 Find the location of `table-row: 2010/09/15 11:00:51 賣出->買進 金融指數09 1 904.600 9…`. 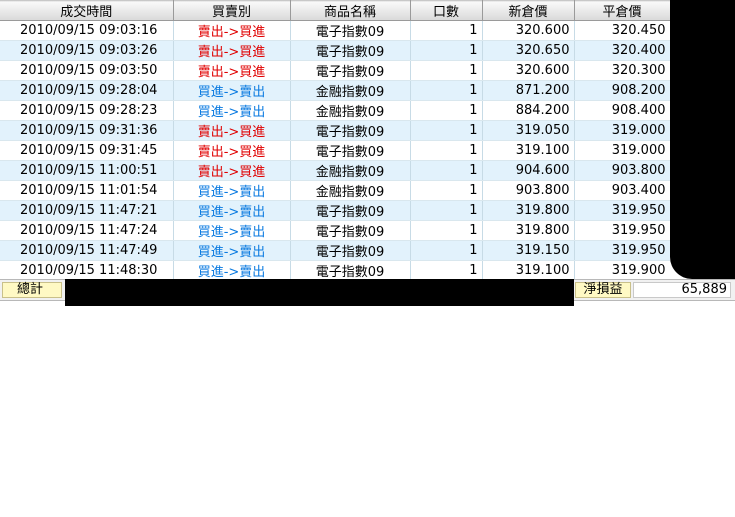

table-row: 2010/09/15 11:00:51 賣出->買進 金融指數09 1 904.600 9… is located at coordinates (335, 170).